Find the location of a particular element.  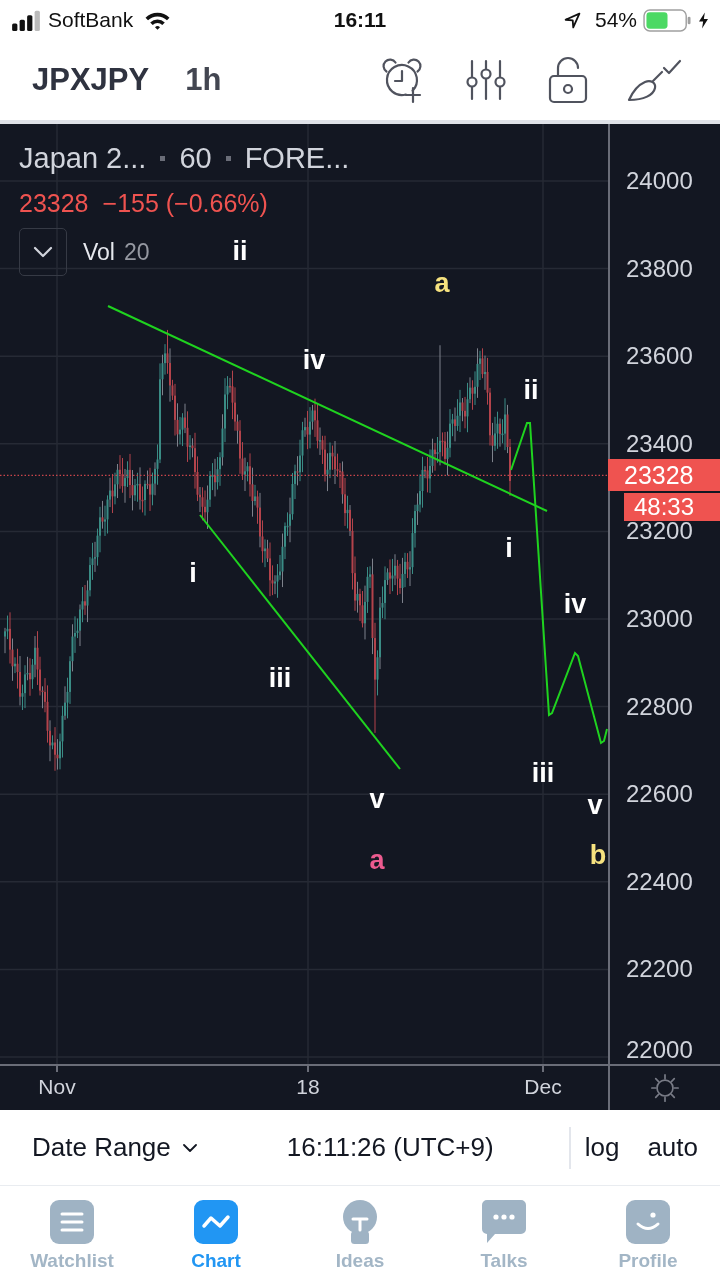

indicator-name: Vol is located at coordinates (99, 252).